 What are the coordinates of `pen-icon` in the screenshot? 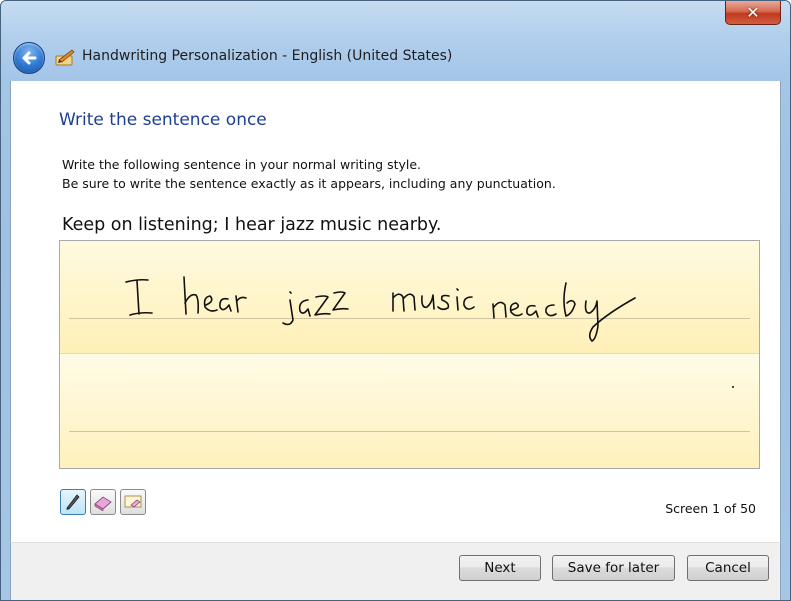 It's located at (73, 502).